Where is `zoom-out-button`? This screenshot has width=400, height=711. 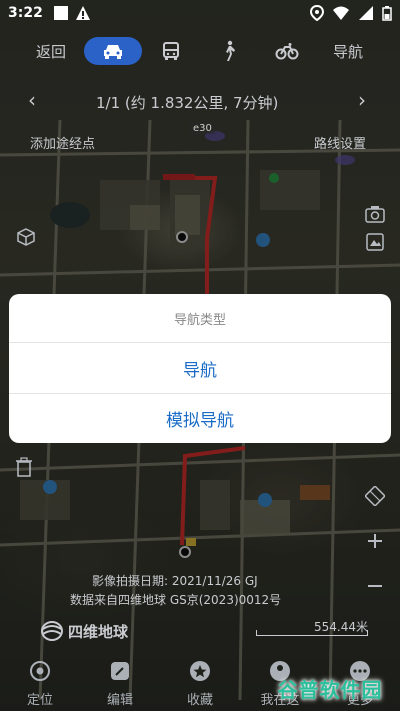
zoom-out-button is located at coordinates (375, 586).